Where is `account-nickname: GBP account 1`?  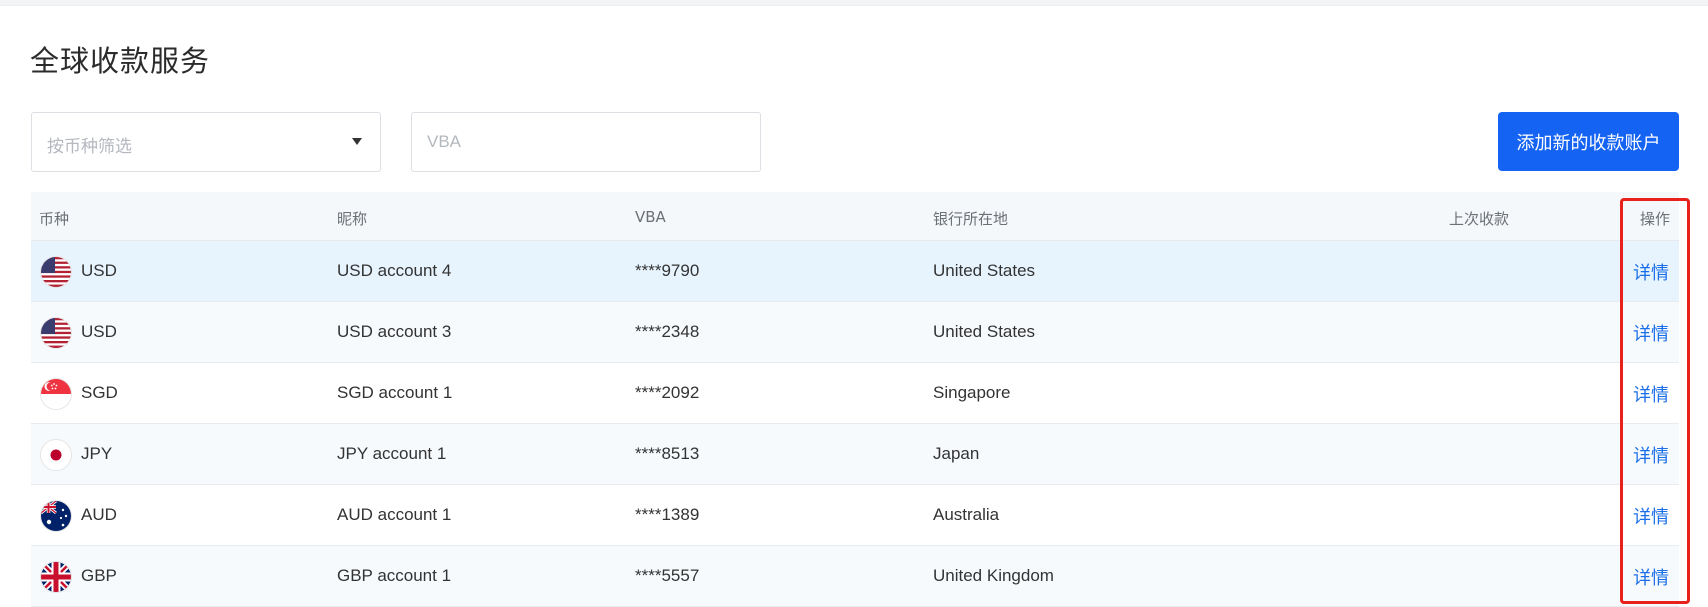
account-nickname: GBP account 1 is located at coordinates (394, 575).